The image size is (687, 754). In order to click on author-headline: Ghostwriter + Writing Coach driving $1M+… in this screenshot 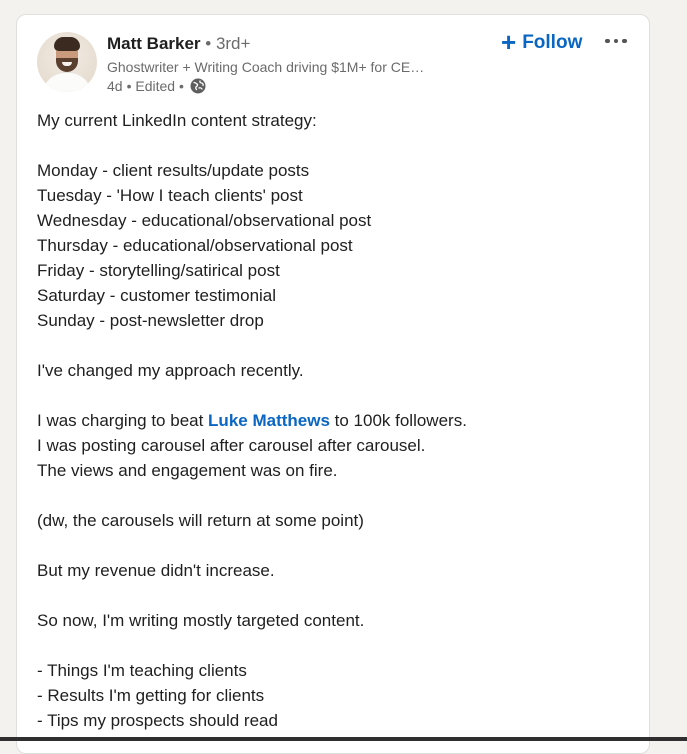, I will do `click(266, 67)`.